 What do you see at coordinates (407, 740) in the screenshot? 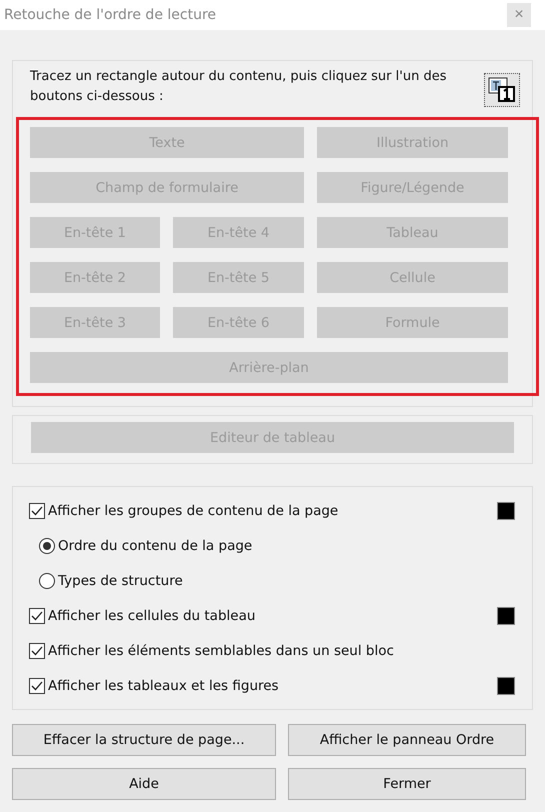
I see `dialog-button: Afficher le panneau Ordre` at bounding box center [407, 740].